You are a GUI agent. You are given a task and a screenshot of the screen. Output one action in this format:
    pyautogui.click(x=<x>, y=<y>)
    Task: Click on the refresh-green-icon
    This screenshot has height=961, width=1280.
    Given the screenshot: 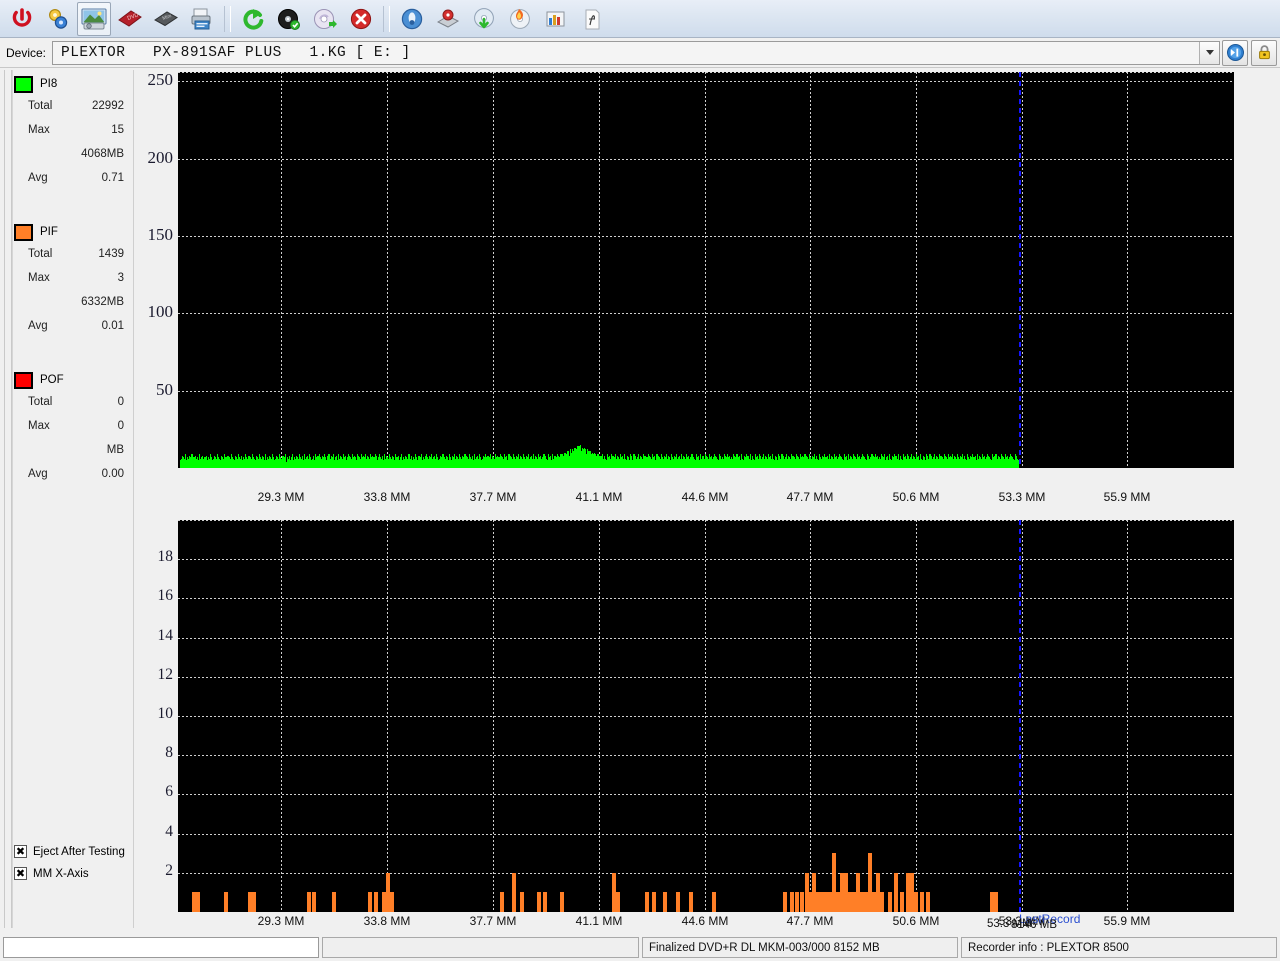 What is the action you would take?
    pyautogui.click(x=253, y=19)
    